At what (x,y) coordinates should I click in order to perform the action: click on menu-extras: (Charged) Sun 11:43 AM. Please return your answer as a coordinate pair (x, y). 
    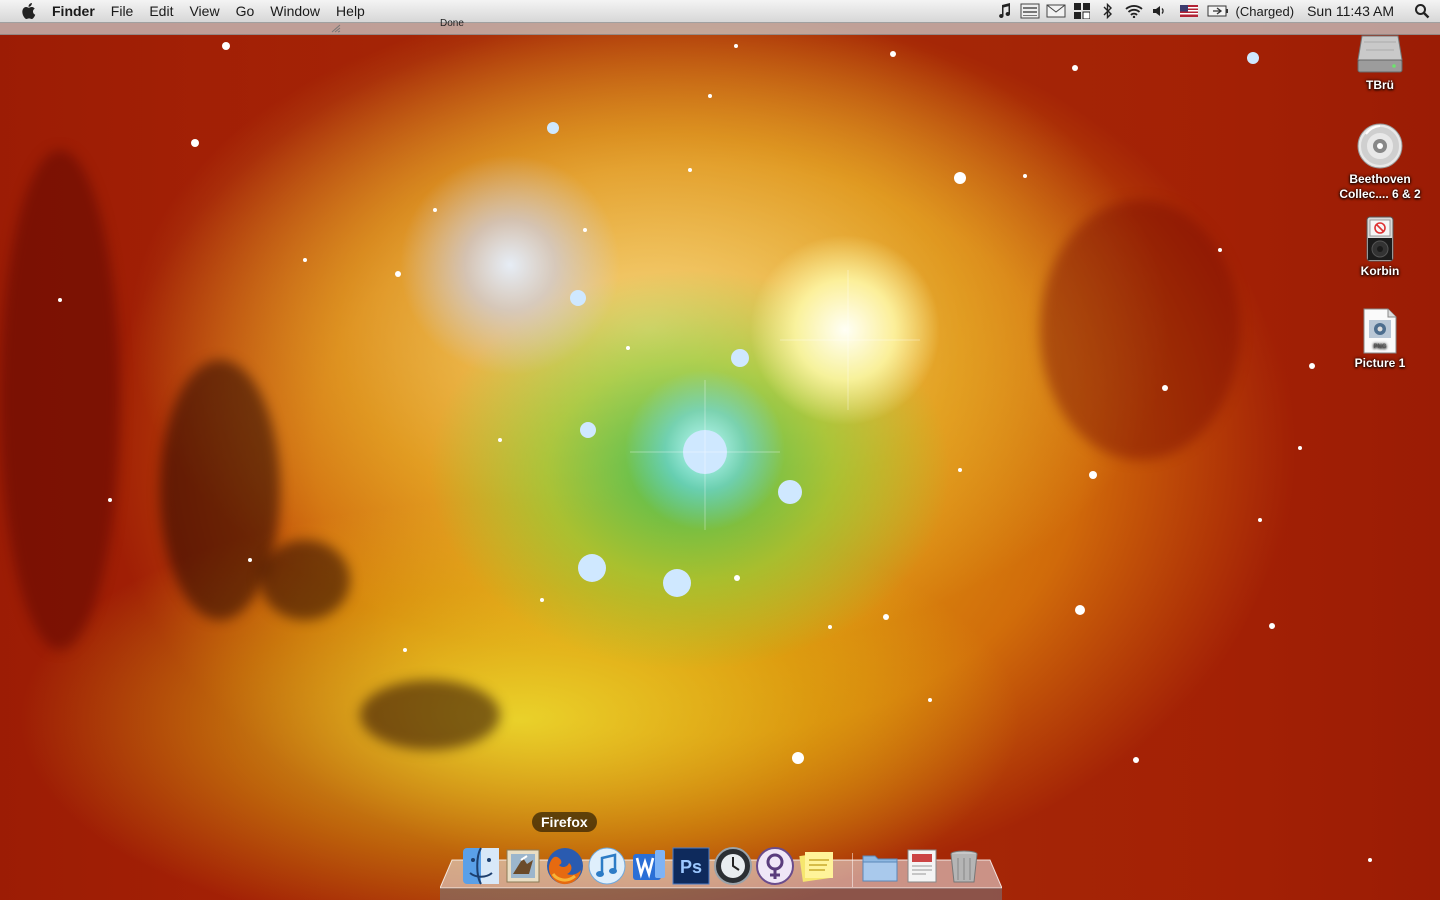
    Looking at the image, I should click on (1215, 11).